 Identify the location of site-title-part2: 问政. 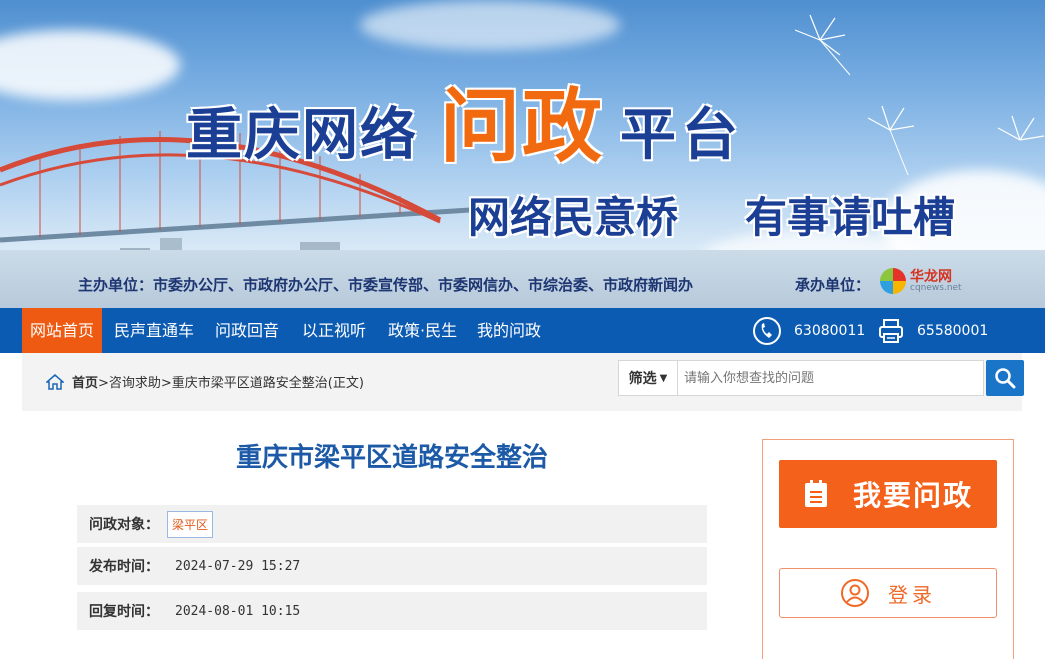
(522, 126).